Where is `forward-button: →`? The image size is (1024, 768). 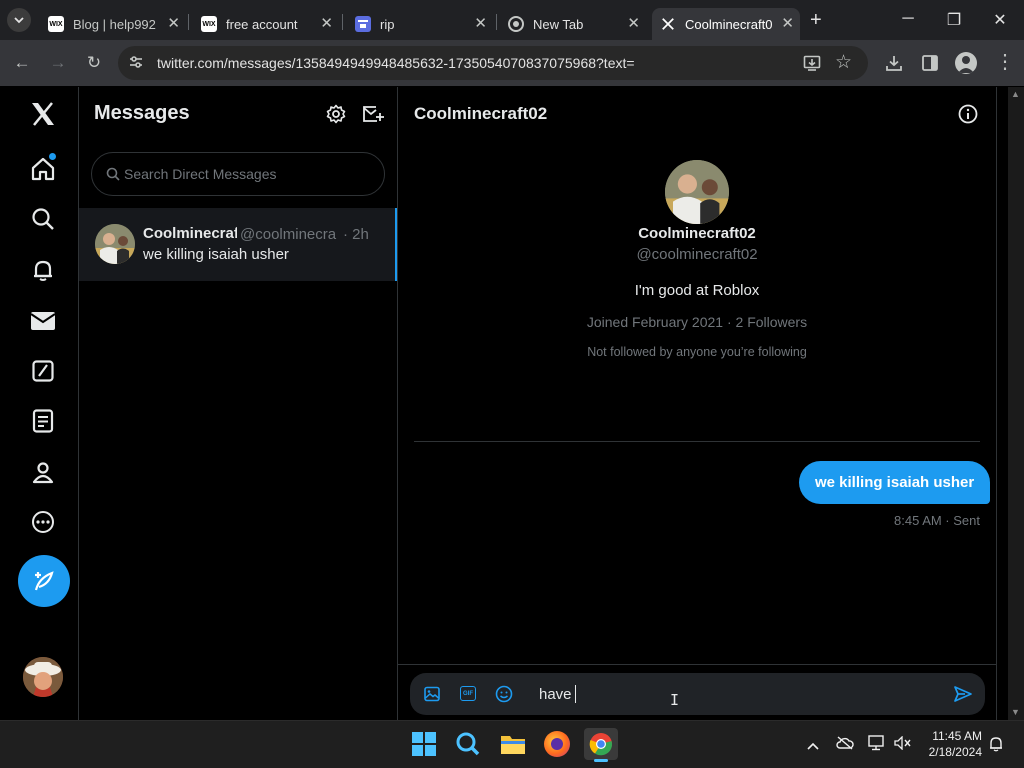 forward-button: → is located at coordinates (58, 63).